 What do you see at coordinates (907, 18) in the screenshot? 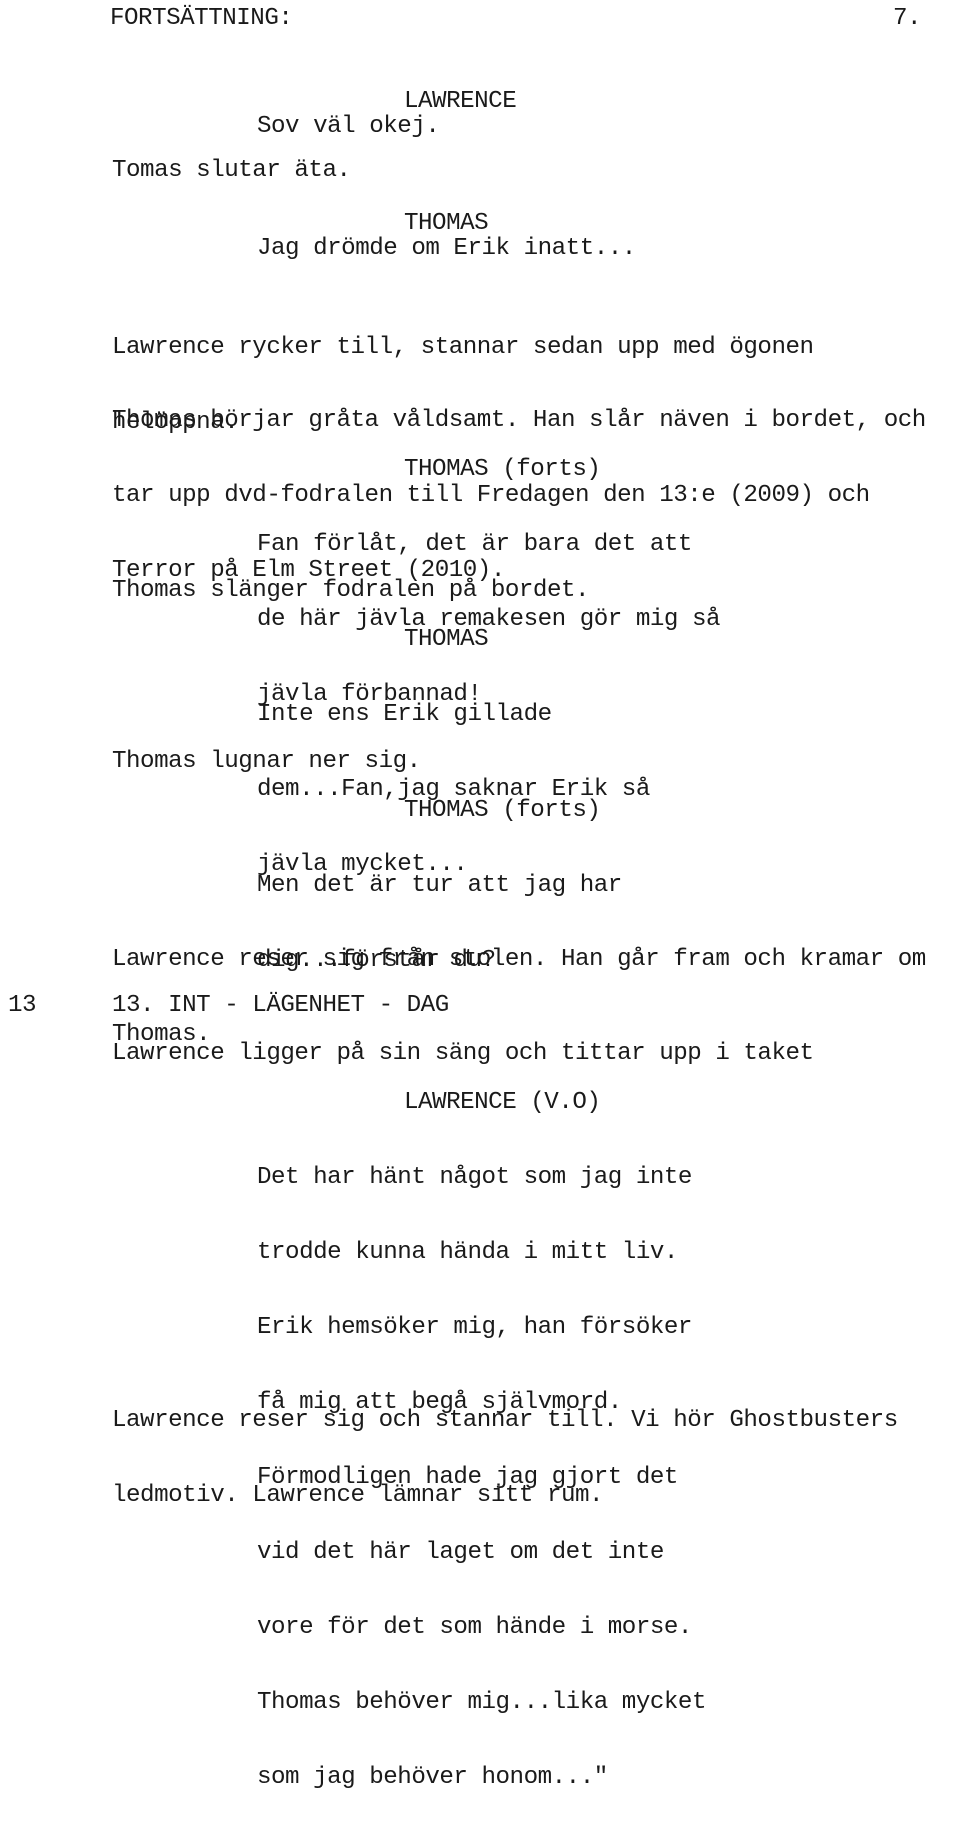
I see `page-number: 7.` at bounding box center [907, 18].